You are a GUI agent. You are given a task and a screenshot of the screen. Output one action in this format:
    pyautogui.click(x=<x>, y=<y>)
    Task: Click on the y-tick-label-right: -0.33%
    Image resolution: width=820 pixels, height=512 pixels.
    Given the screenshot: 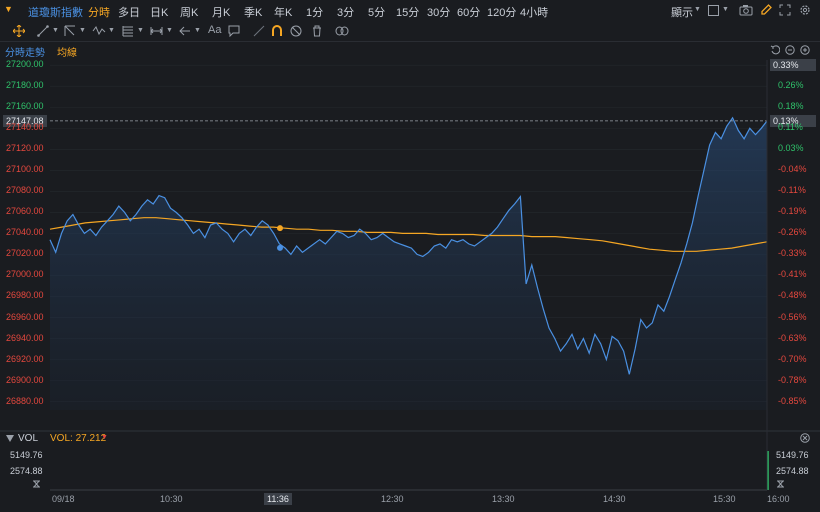 What is the action you would take?
    pyautogui.click(x=792, y=253)
    